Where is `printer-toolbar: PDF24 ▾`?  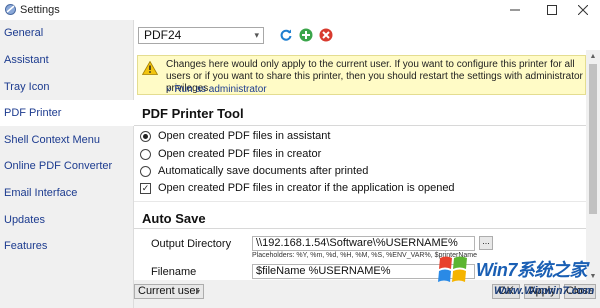
printer-toolbar: PDF24 ▾ is located at coordinates (367, 35).